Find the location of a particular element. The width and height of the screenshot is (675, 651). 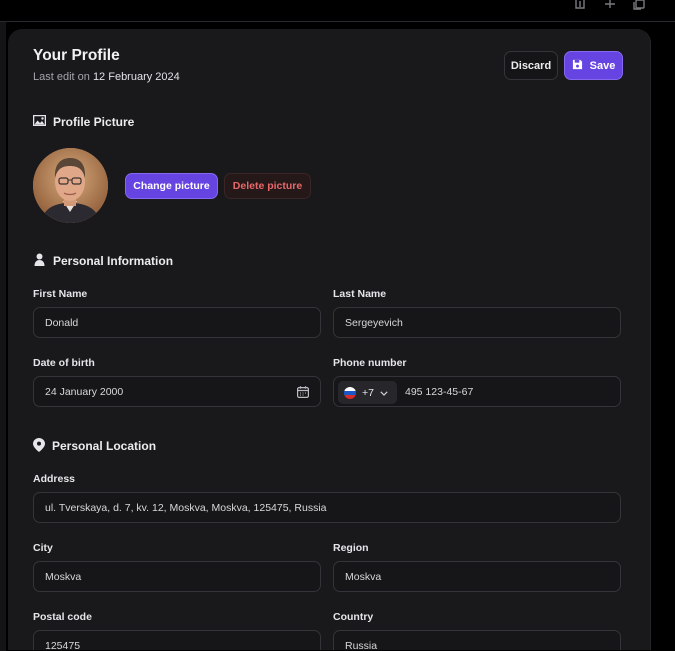

region-label: Region is located at coordinates (351, 548).